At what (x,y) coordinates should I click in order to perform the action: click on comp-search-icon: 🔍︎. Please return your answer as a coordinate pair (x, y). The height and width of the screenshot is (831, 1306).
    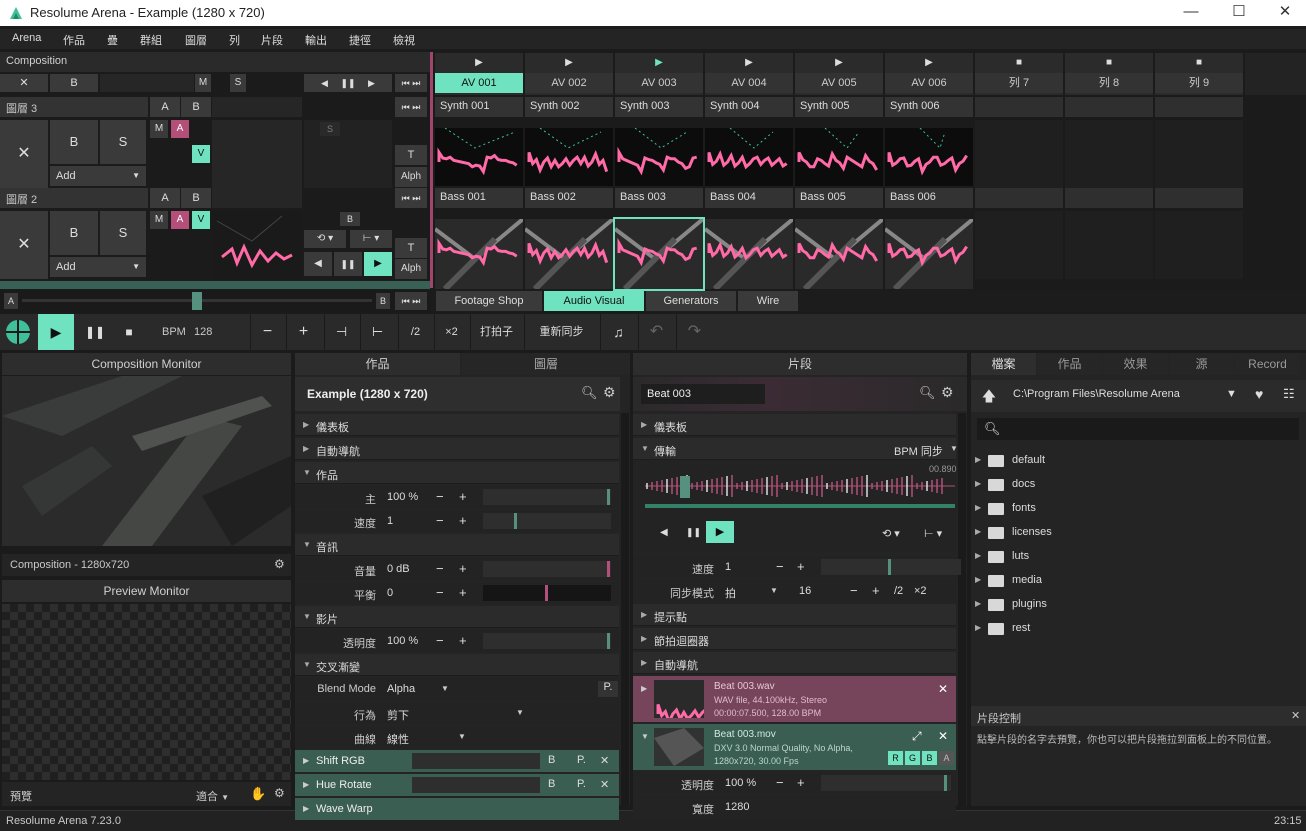
    Looking at the image, I should click on (589, 393).